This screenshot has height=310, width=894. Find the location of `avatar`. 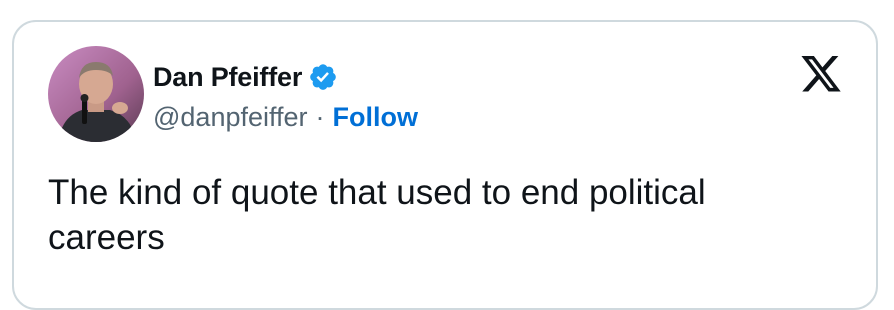

avatar is located at coordinates (96, 94).